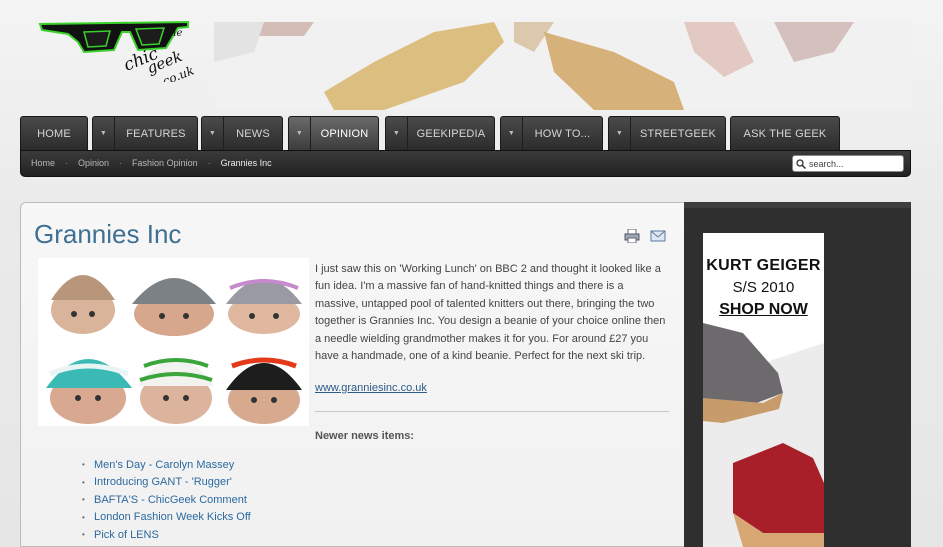 The image size is (943, 547). I want to click on tab-label: HOME, so click(54, 133).